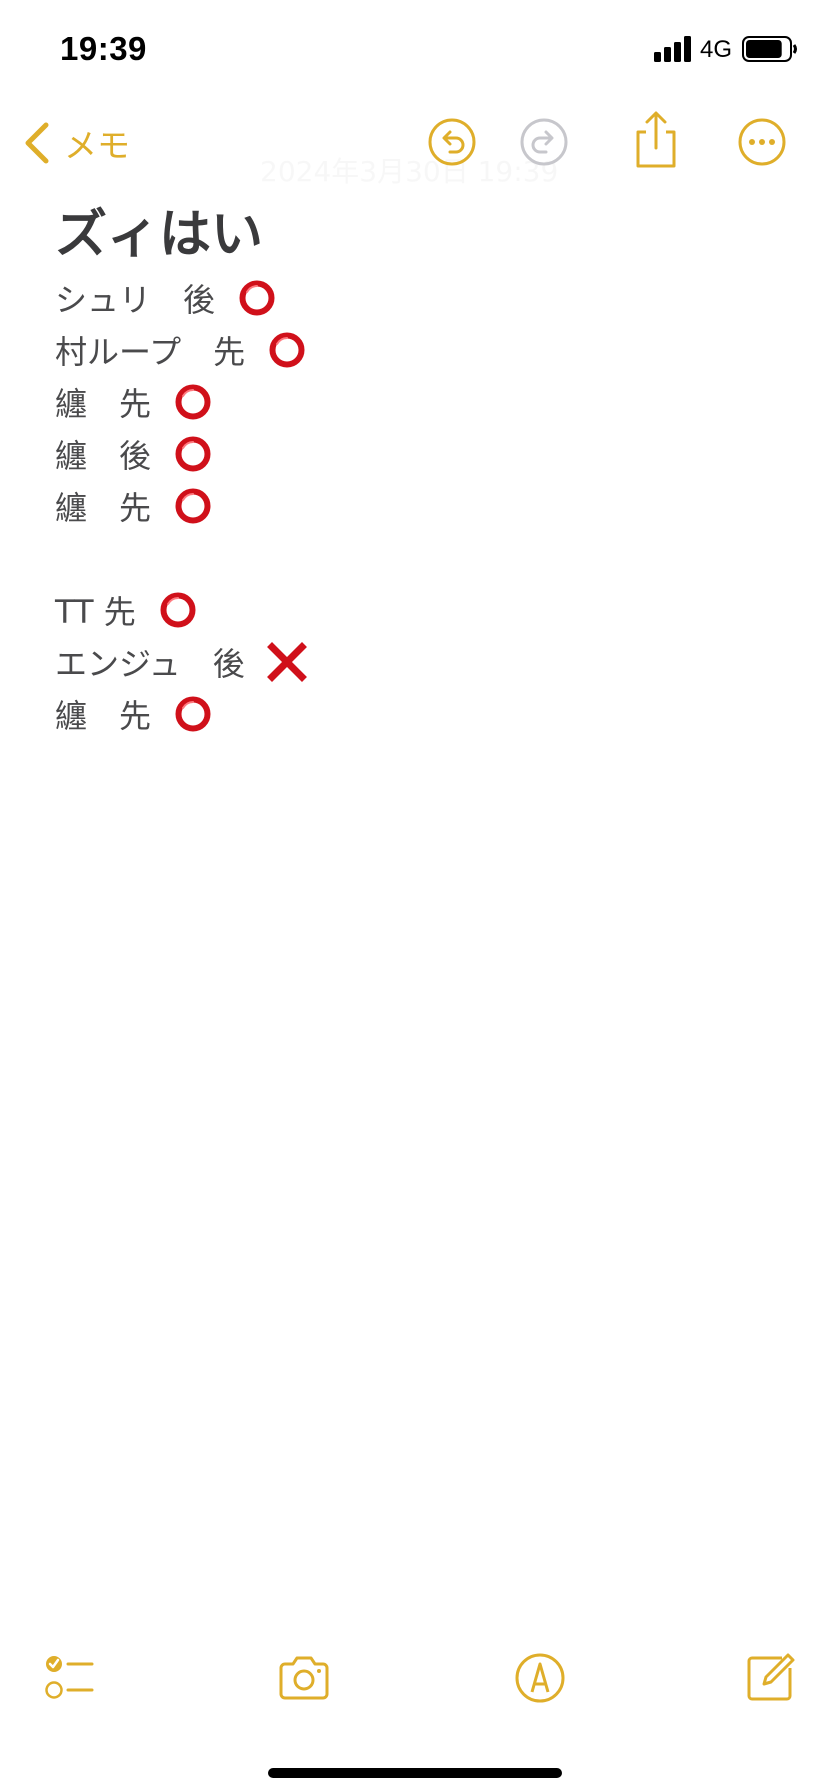 The image size is (828, 1792). Describe the element at coordinates (415, 298) in the screenshot. I see `note-line: シュリ 後` at that location.